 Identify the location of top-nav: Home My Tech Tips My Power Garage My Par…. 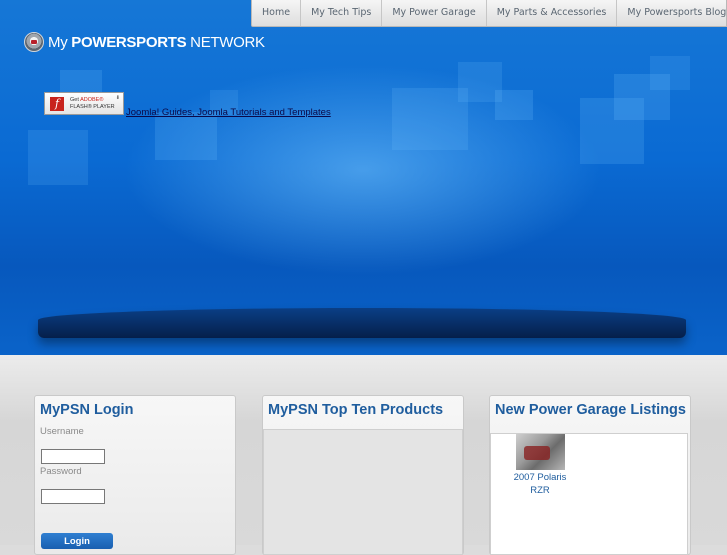
(489, 13).